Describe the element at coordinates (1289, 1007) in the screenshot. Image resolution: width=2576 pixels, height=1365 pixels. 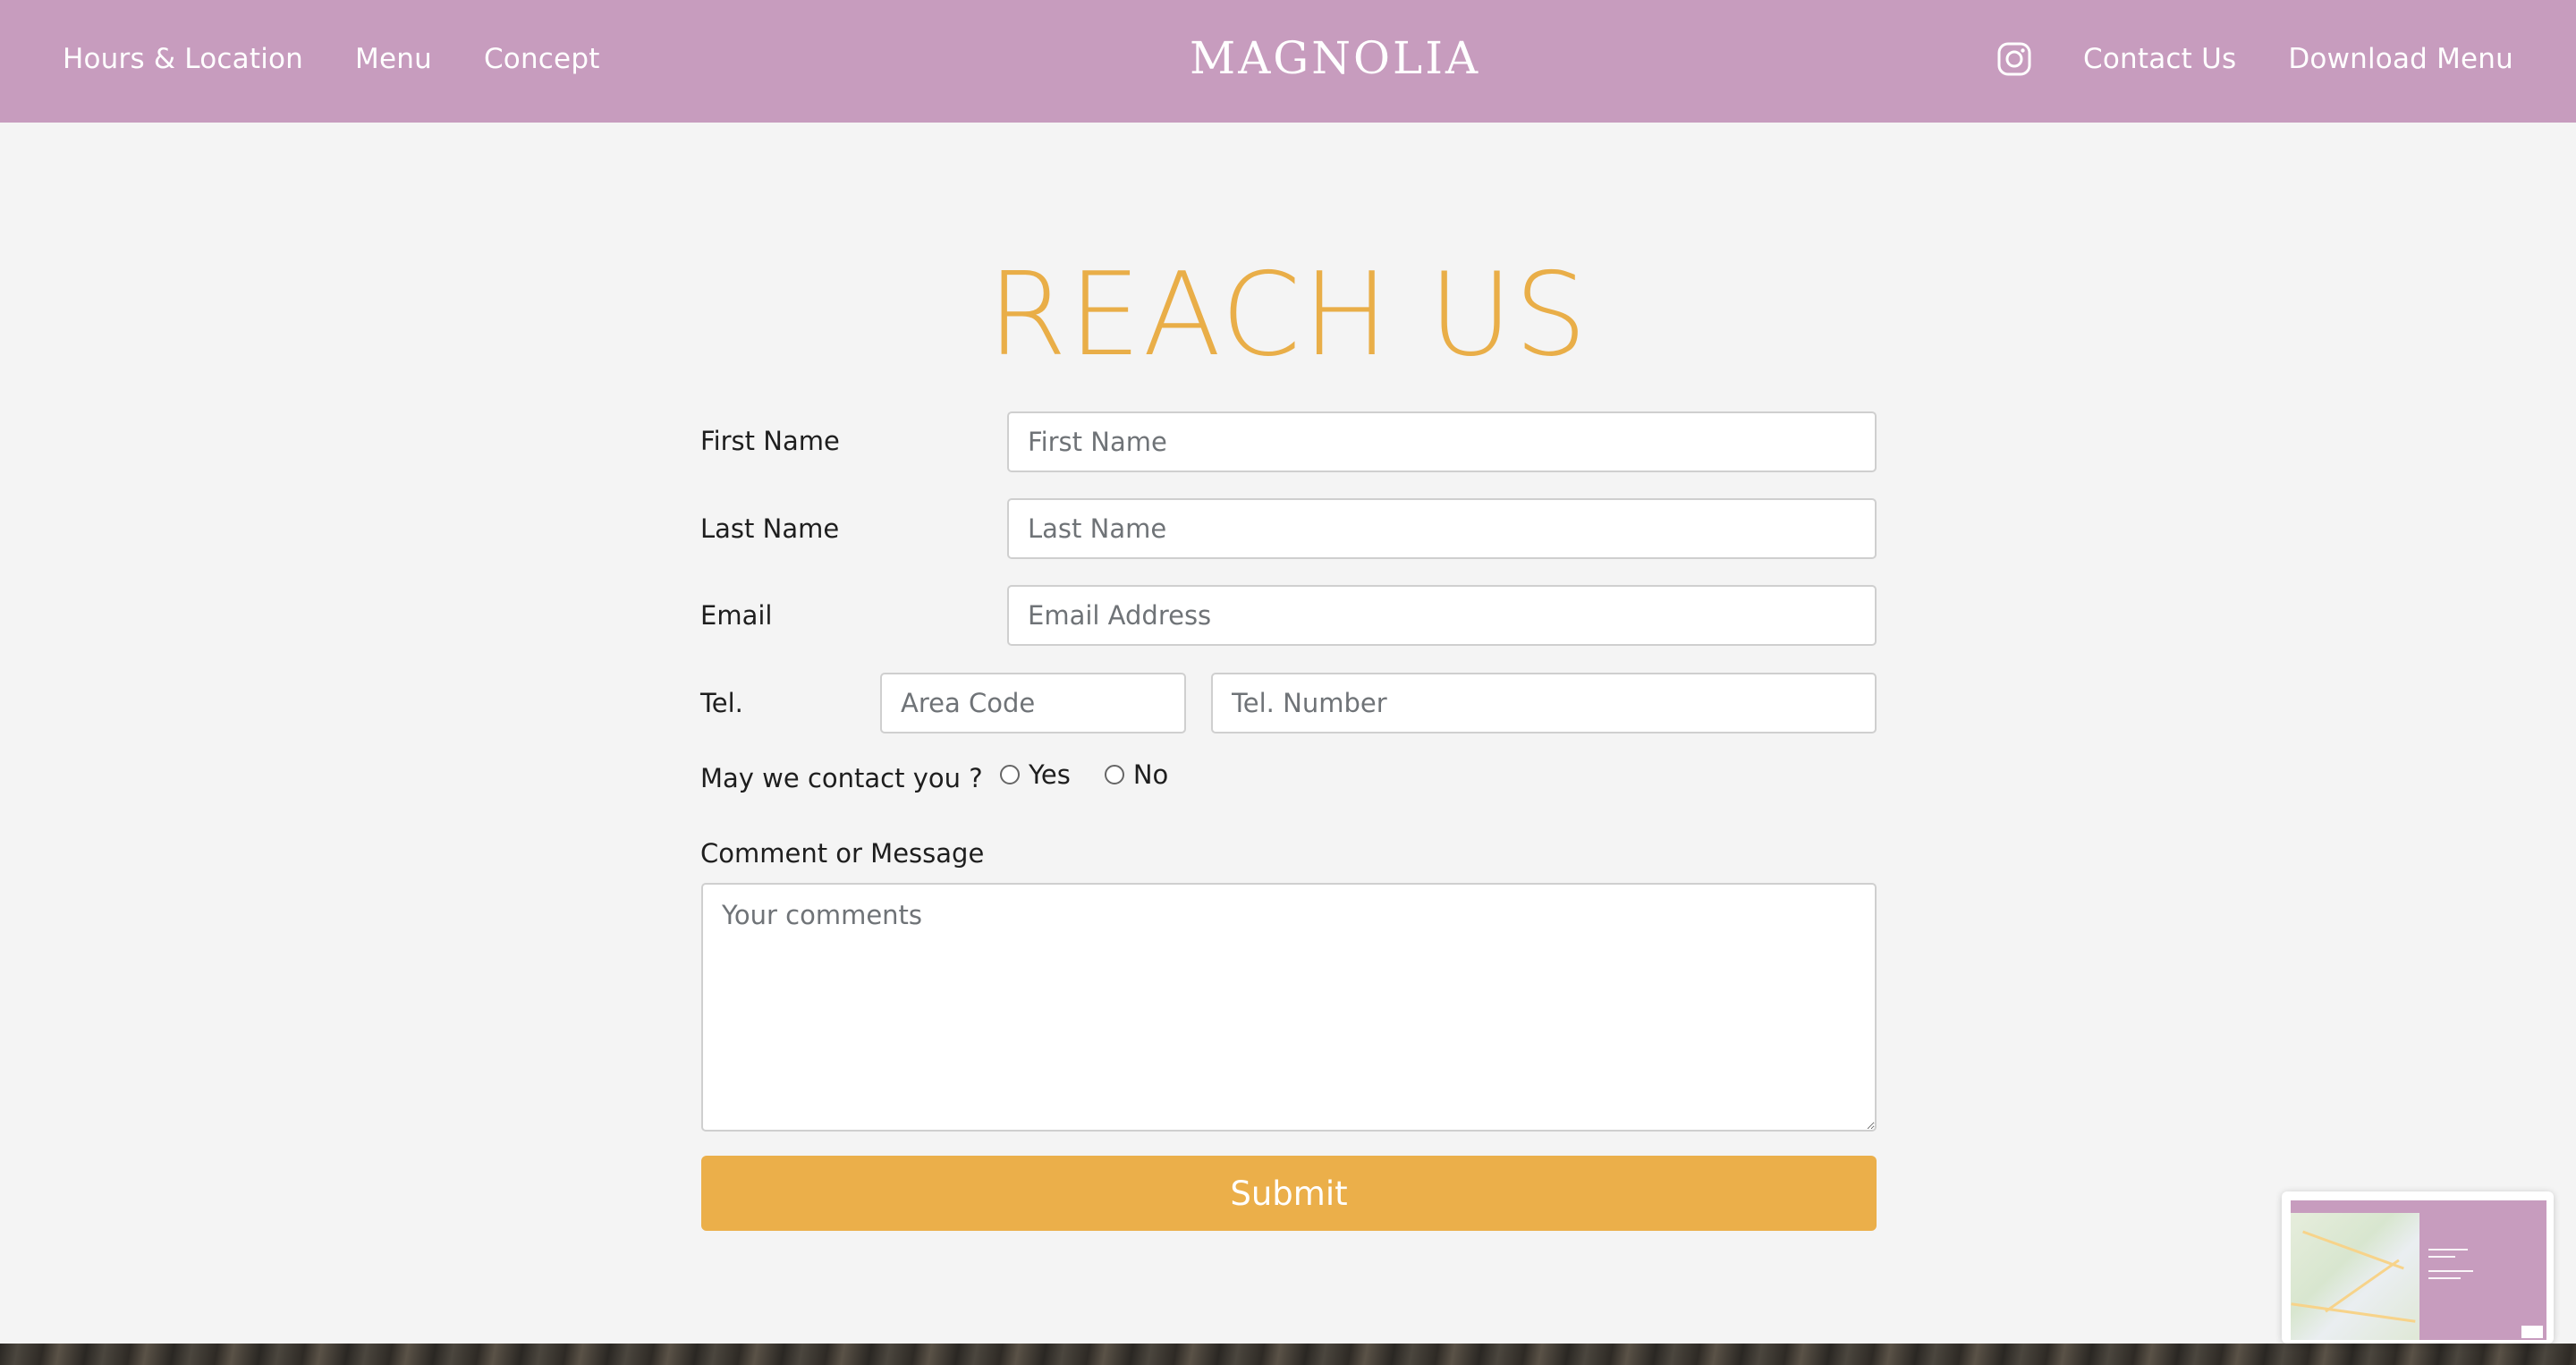
I see `comment-textarea` at that location.